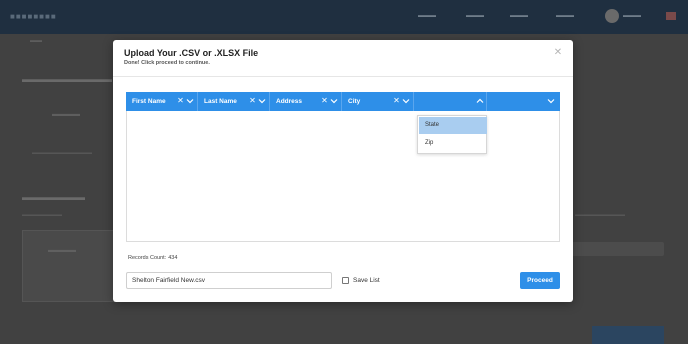 The image size is (688, 344). I want to click on save-list-label: Save List, so click(366, 280).